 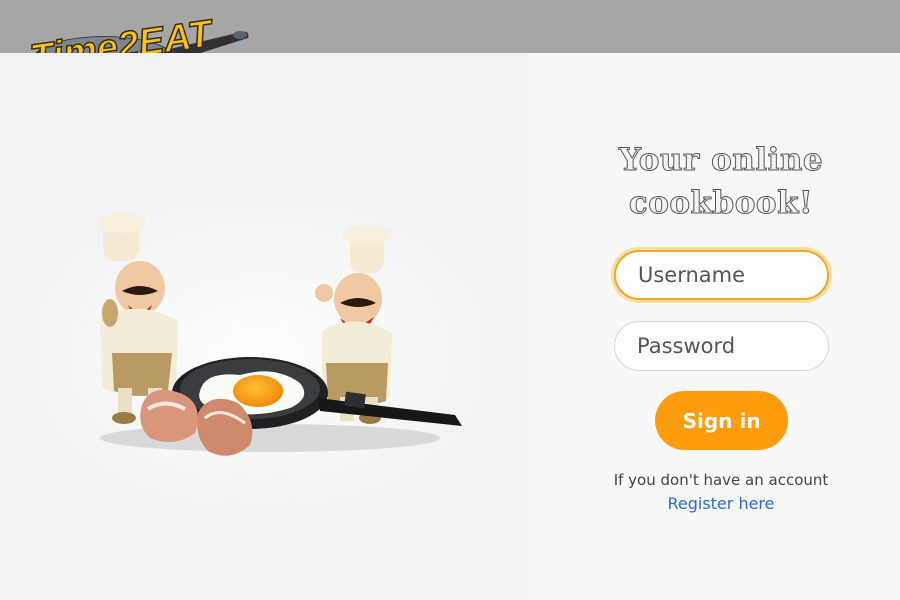 I want to click on sign-in-button: Sign in, so click(x=721, y=420).